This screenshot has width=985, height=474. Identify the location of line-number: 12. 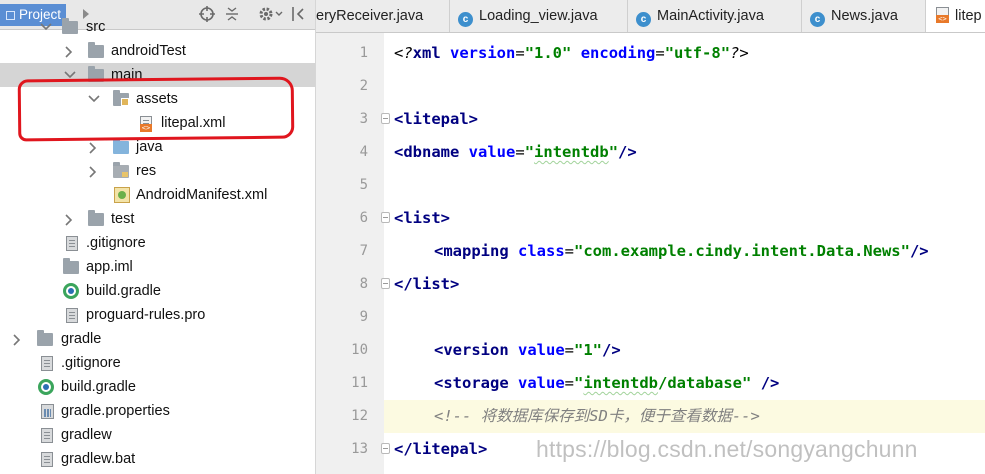
(359, 416).